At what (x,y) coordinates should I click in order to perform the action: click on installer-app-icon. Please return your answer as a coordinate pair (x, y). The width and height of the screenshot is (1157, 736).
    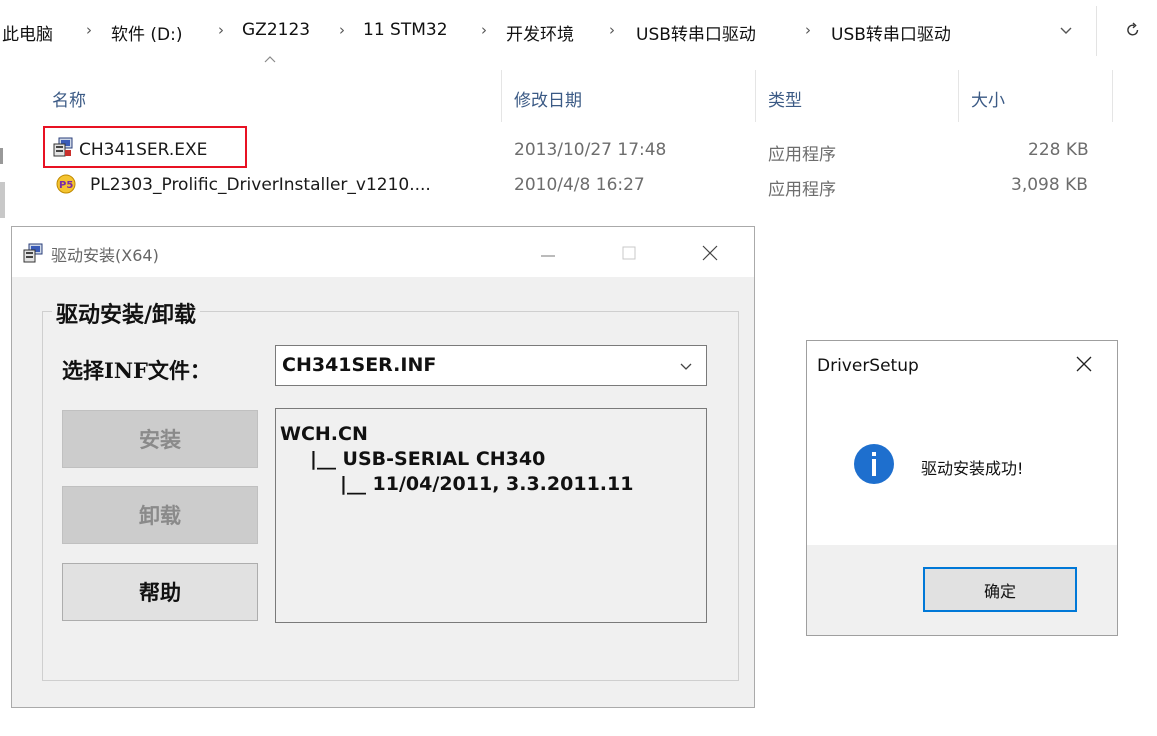
    Looking at the image, I should click on (33, 253).